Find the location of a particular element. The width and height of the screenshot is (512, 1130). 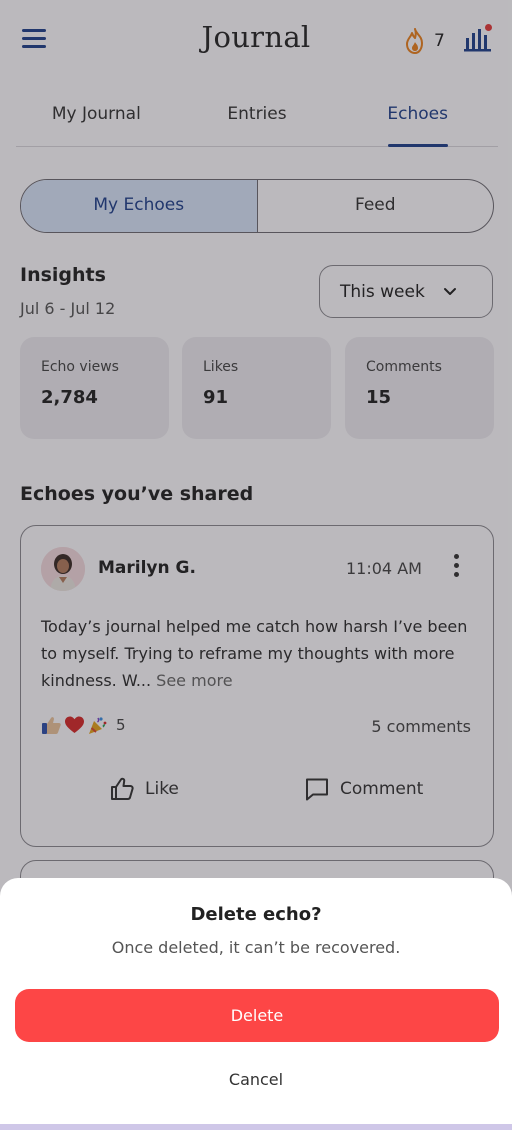

bottom-edge is located at coordinates (256, 1127).